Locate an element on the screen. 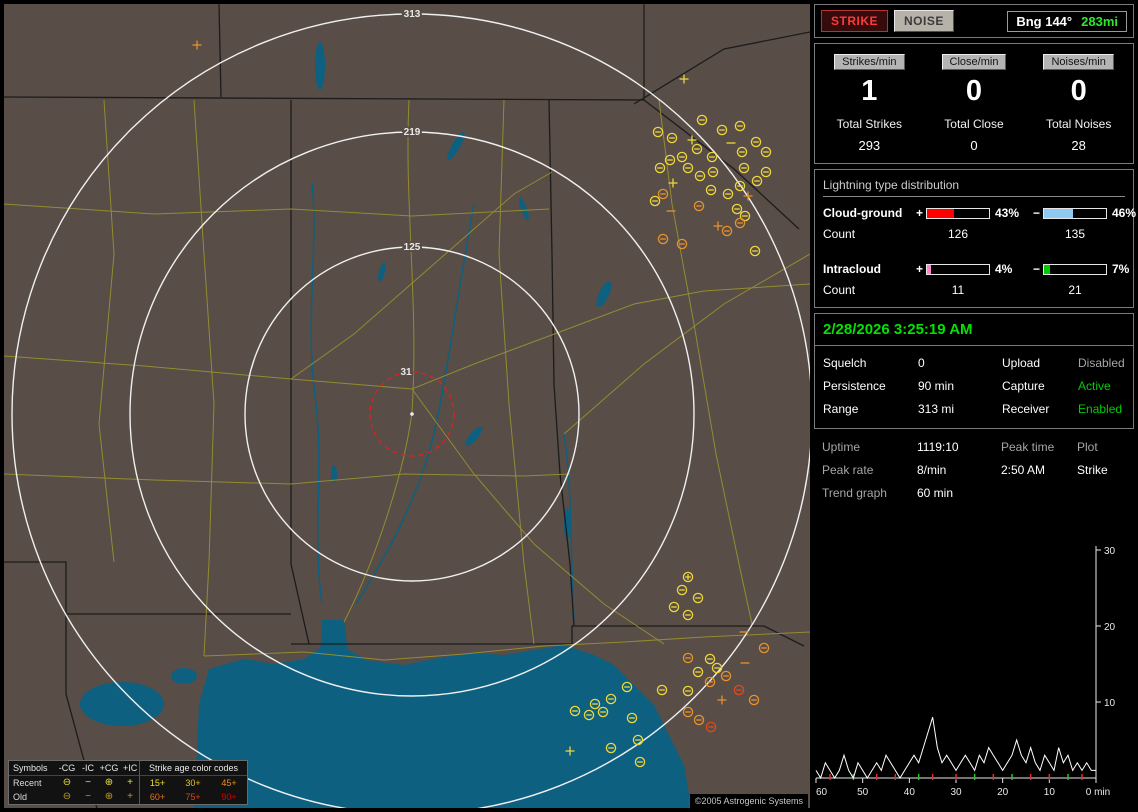 The image size is (1138, 812). recent-pos-ic-icon: + is located at coordinates (130, 782).